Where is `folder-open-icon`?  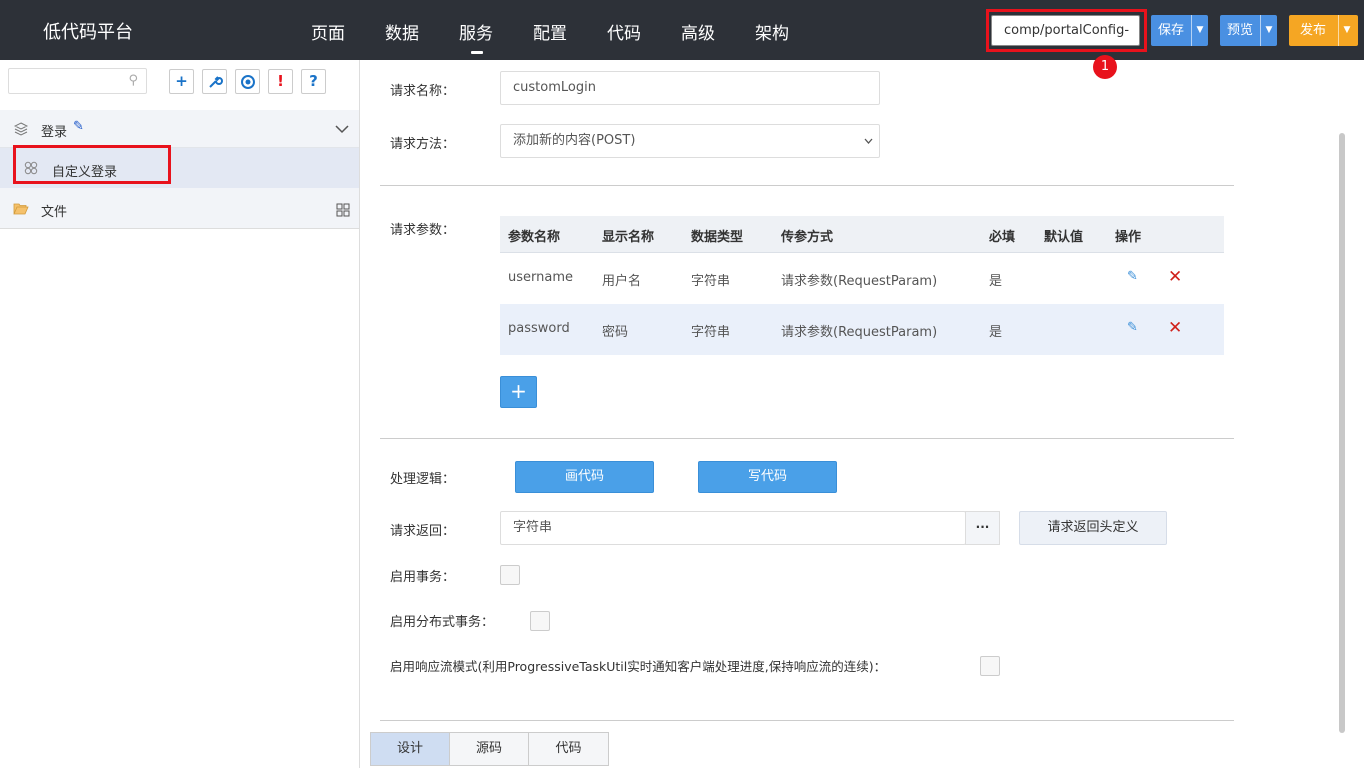 folder-open-icon is located at coordinates (21, 209).